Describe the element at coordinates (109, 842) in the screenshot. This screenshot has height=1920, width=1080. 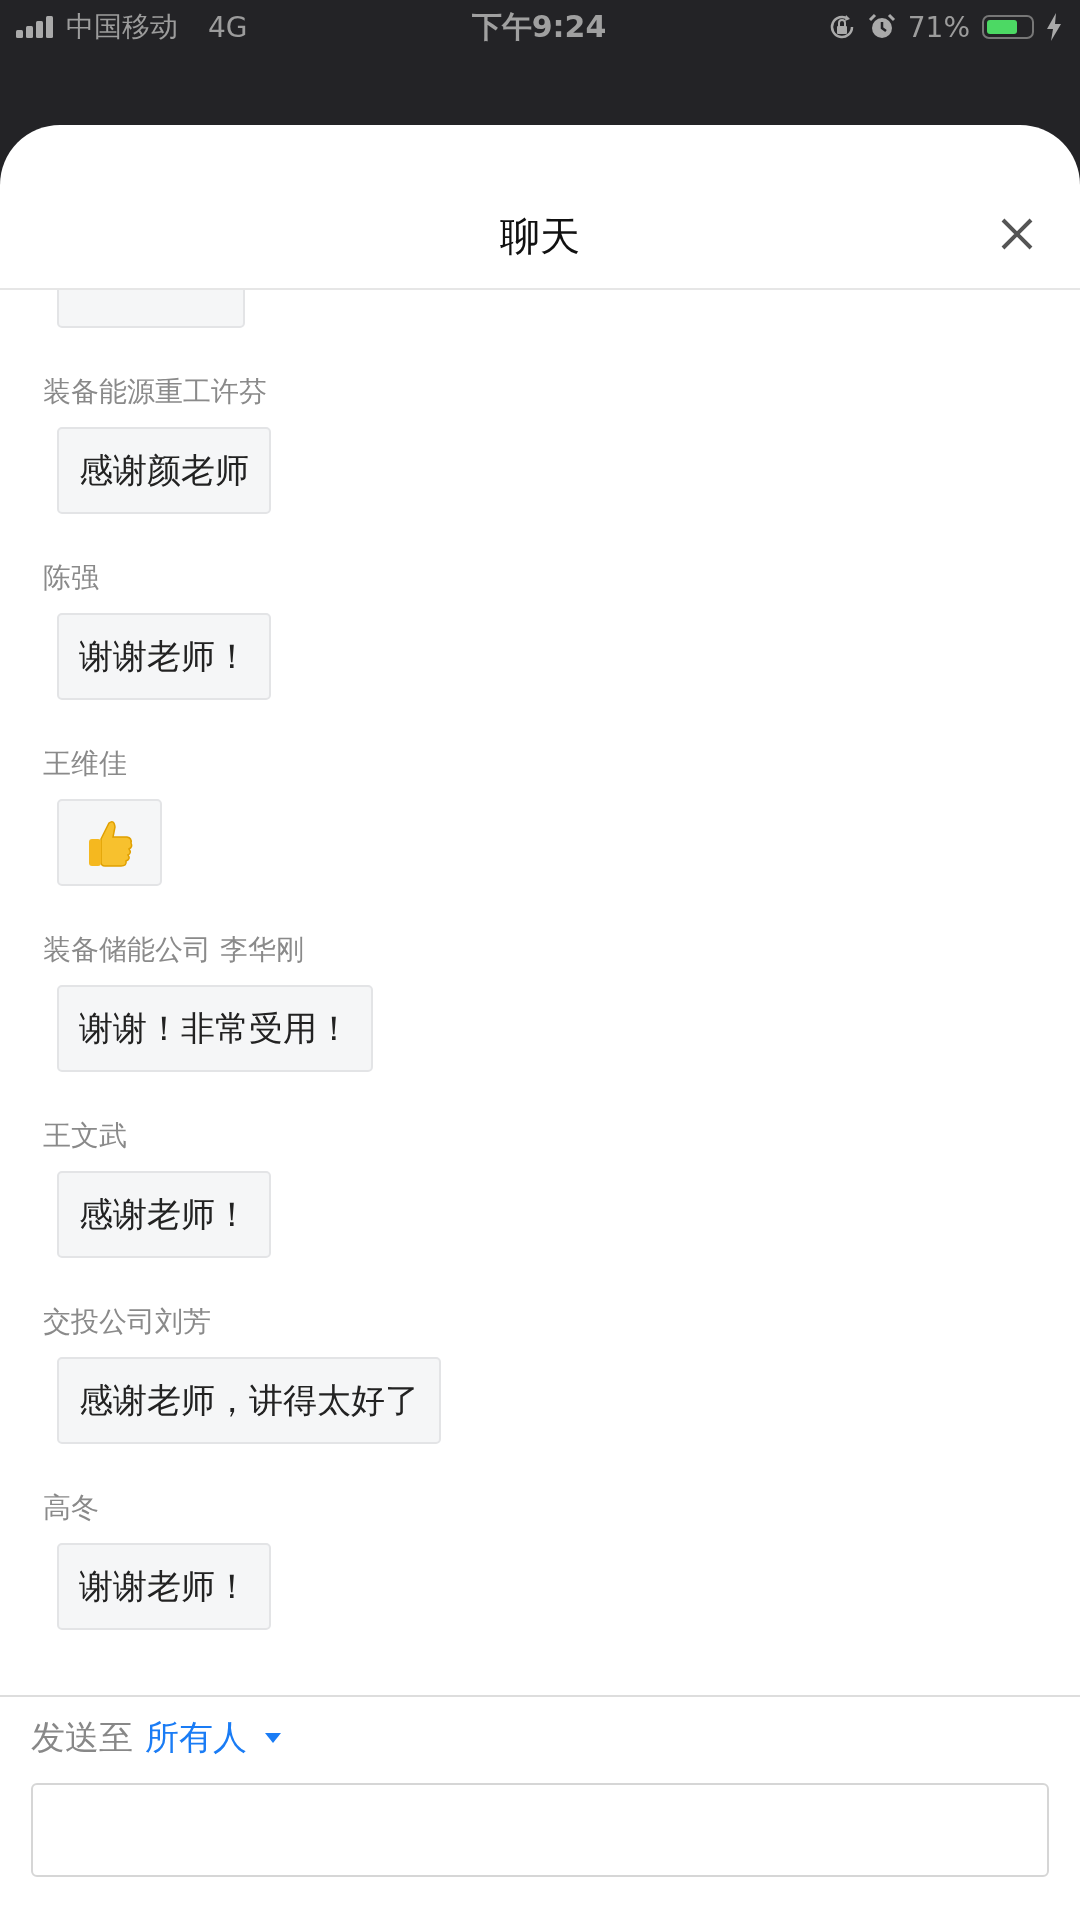
I see `thumbs-up-icon` at that location.